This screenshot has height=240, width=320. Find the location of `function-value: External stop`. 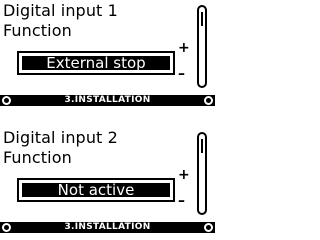

function-value: External stop is located at coordinates (96, 63).